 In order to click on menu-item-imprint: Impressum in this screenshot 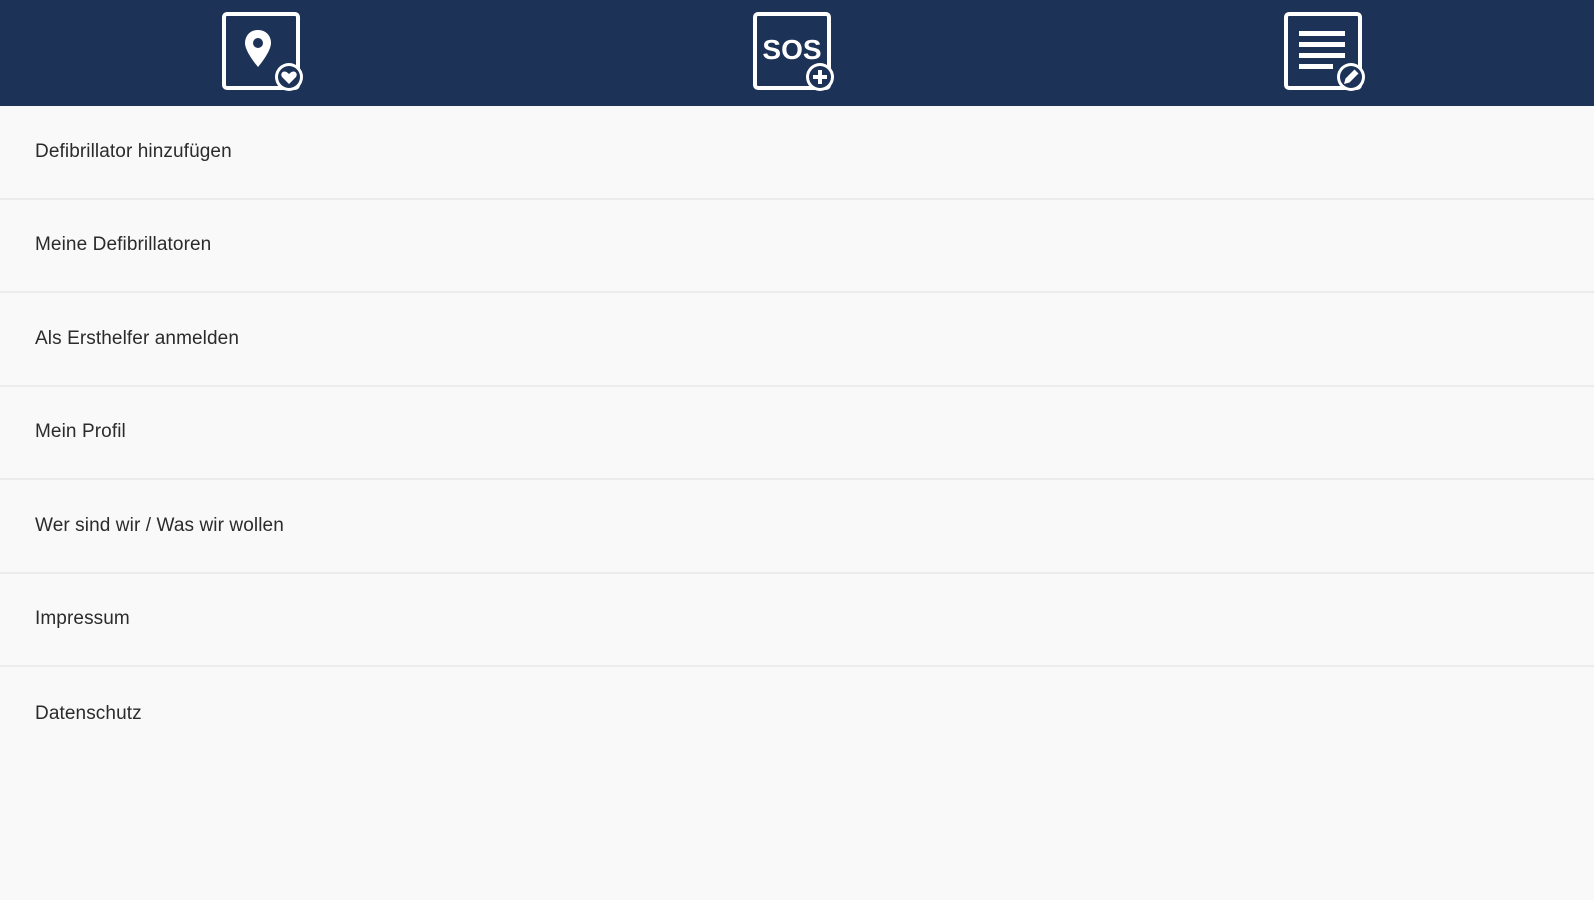, I will do `click(797, 620)`.